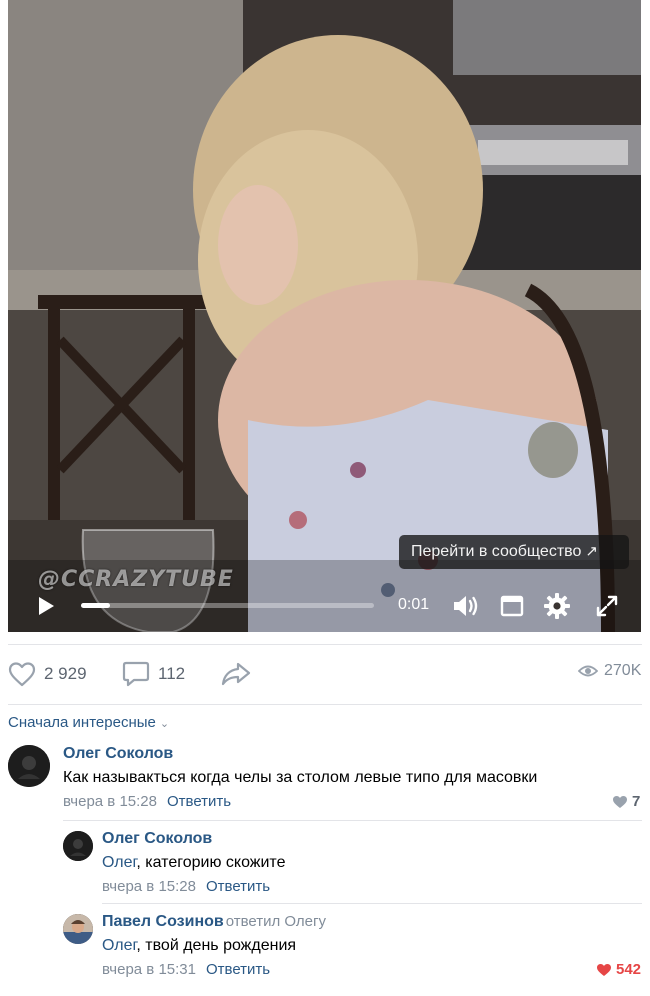  Describe the element at coordinates (149, 969) in the screenshot. I see `comment-time: вчера в 15:31` at that location.